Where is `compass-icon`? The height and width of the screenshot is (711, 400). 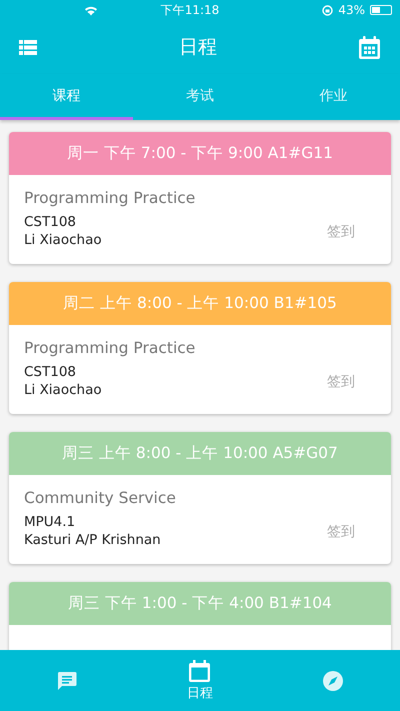
compass-icon is located at coordinates (333, 680).